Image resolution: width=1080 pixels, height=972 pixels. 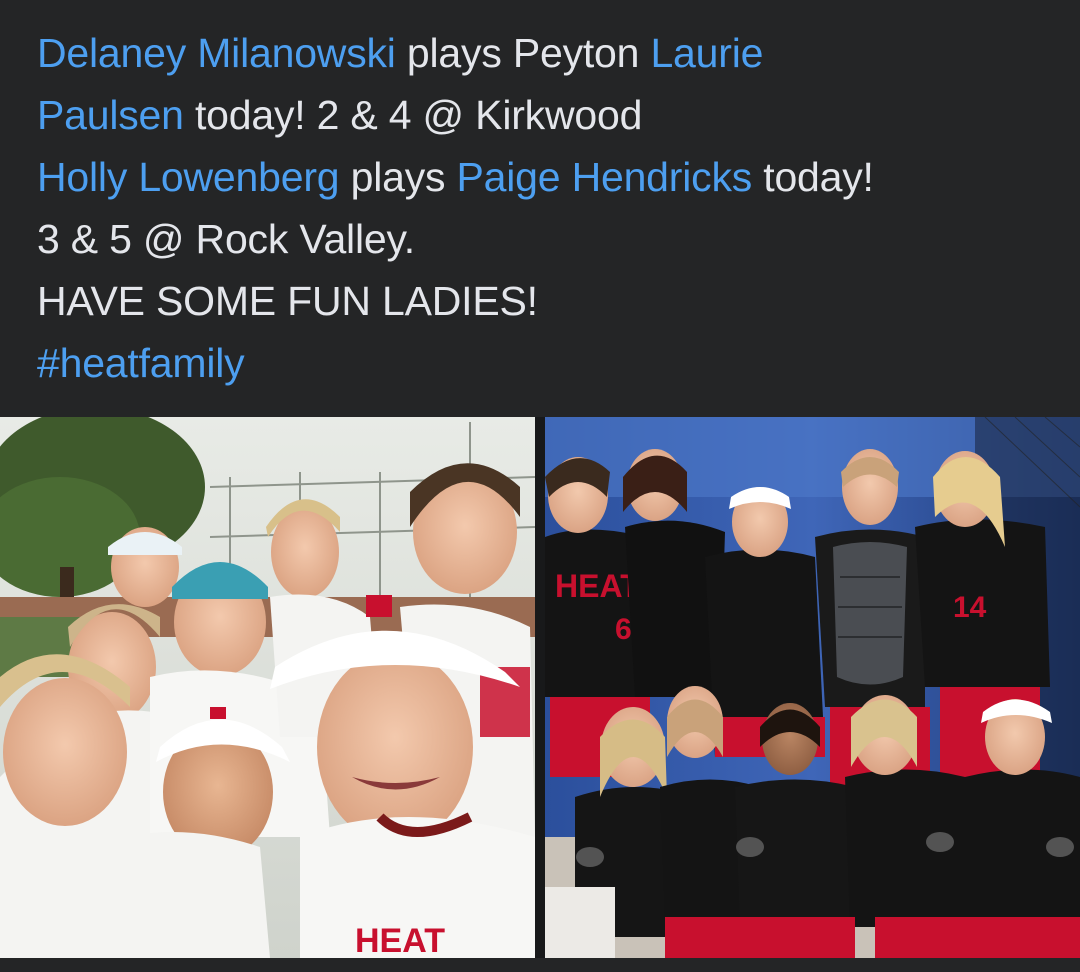 What do you see at coordinates (547, 363) in the screenshot?
I see `post-line-6: #heatfamily` at bounding box center [547, 363].